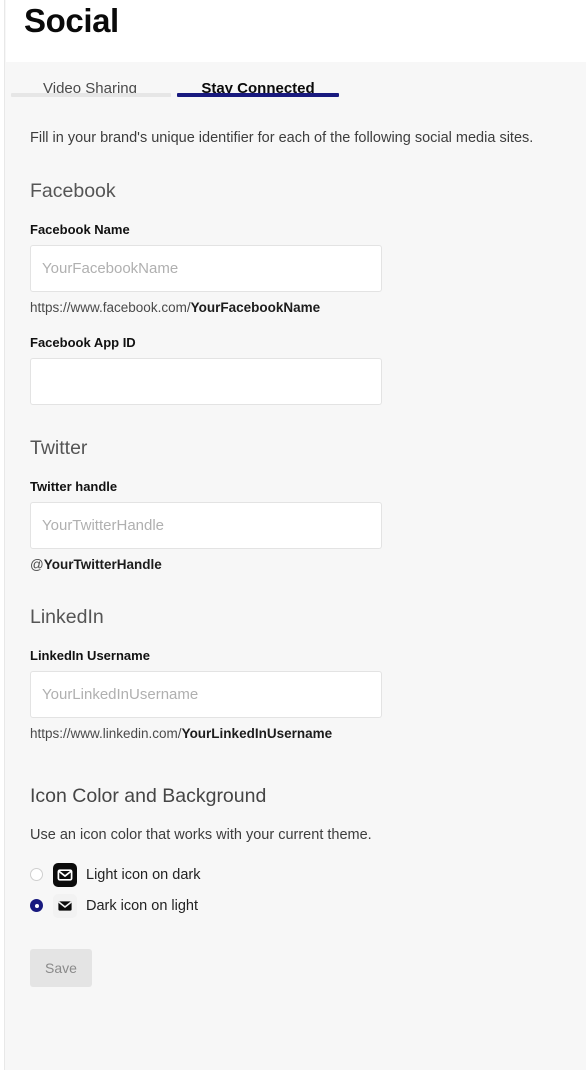 The width and height of the screenshot is (586, 1070). I want to click on facebook-app-id-input, so click(206, 381).